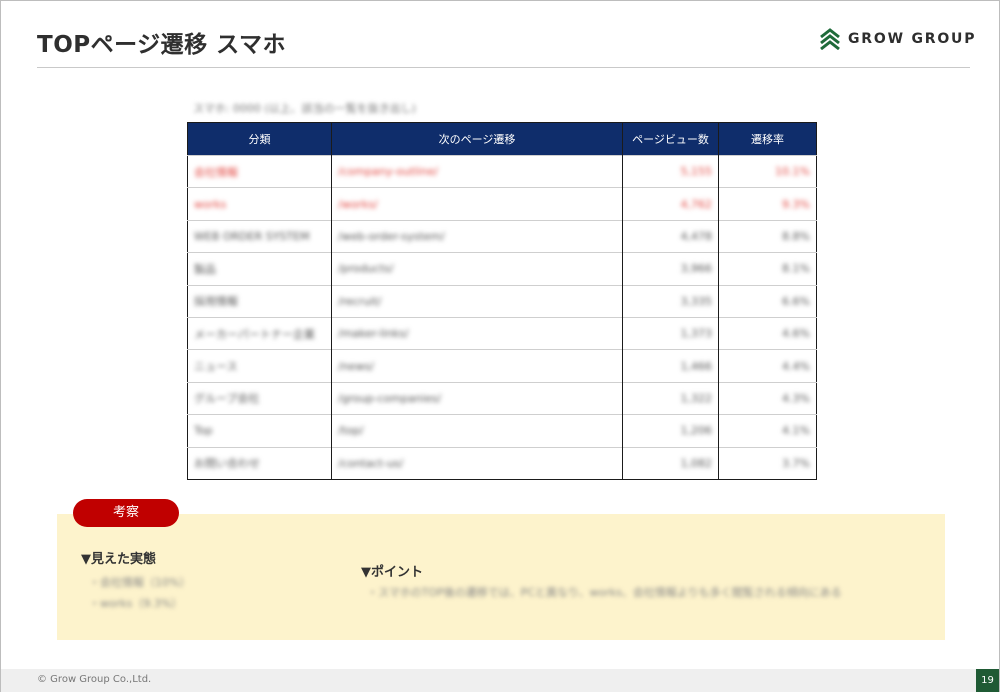  I want to click on cell-next-page: /recruit/, so click(477, 301).